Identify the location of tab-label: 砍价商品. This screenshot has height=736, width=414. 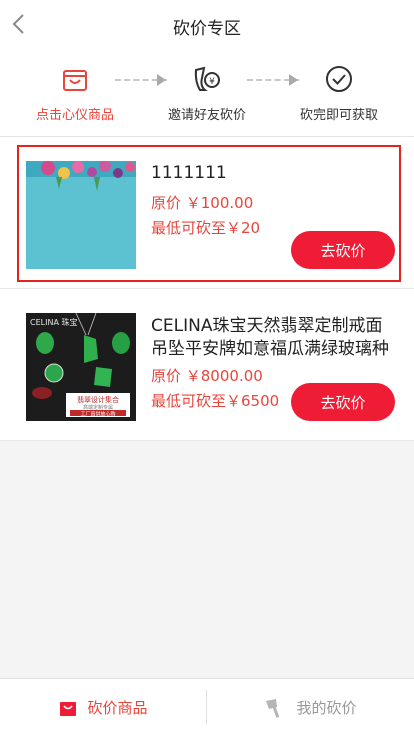
(117, 708).